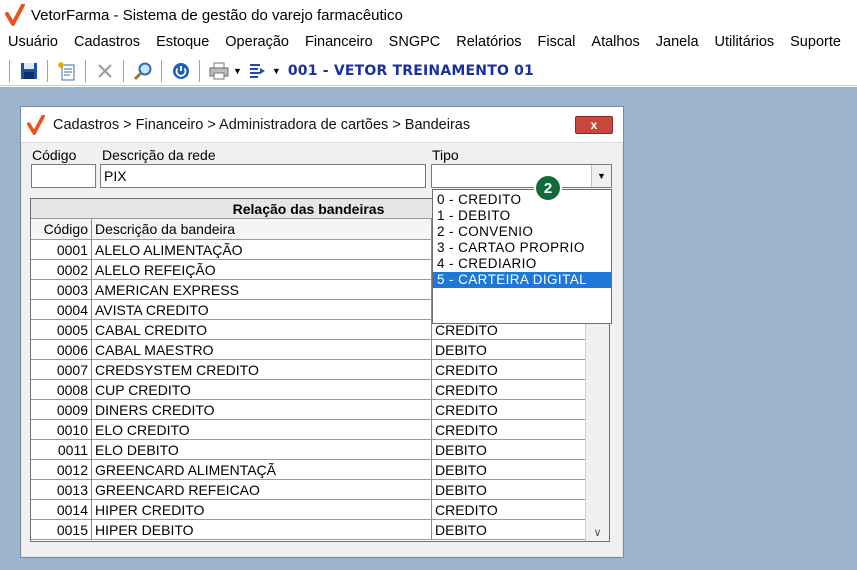 The height and width of the screenshot is (570, 857). Describe the element at coordinates (339, 42) in the screenshot. I see `menu-item-4: Financeiro` at that location.